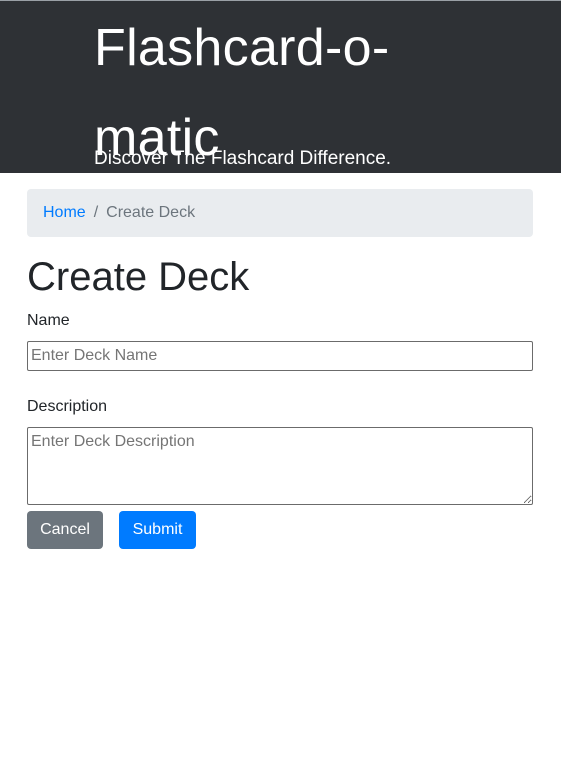 This screenshot has width=561, height=764. I want to click on description-label: Description, so click(67, 406).